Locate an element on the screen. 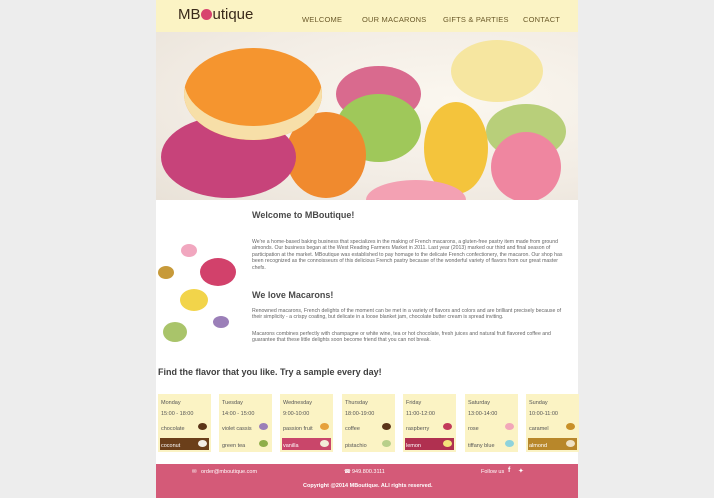 Image resolution: width=714 pixels, height=498 pixels. orange-macaron-image is located at coordinates (253, 94).